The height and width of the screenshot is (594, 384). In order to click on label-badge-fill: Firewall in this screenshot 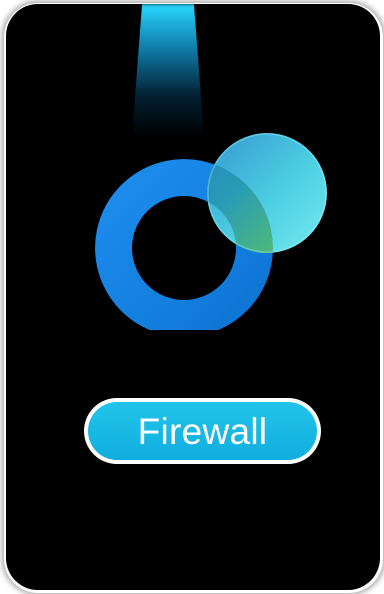, I will do `click(202, 431)`.